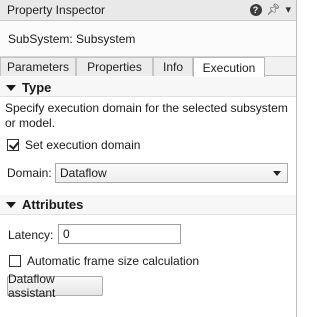 The image size is (320, 317). What do you see at coordinates (66, 234) in the screenshot?
I see `latency-value: 0` at bounding box center [66, 234].